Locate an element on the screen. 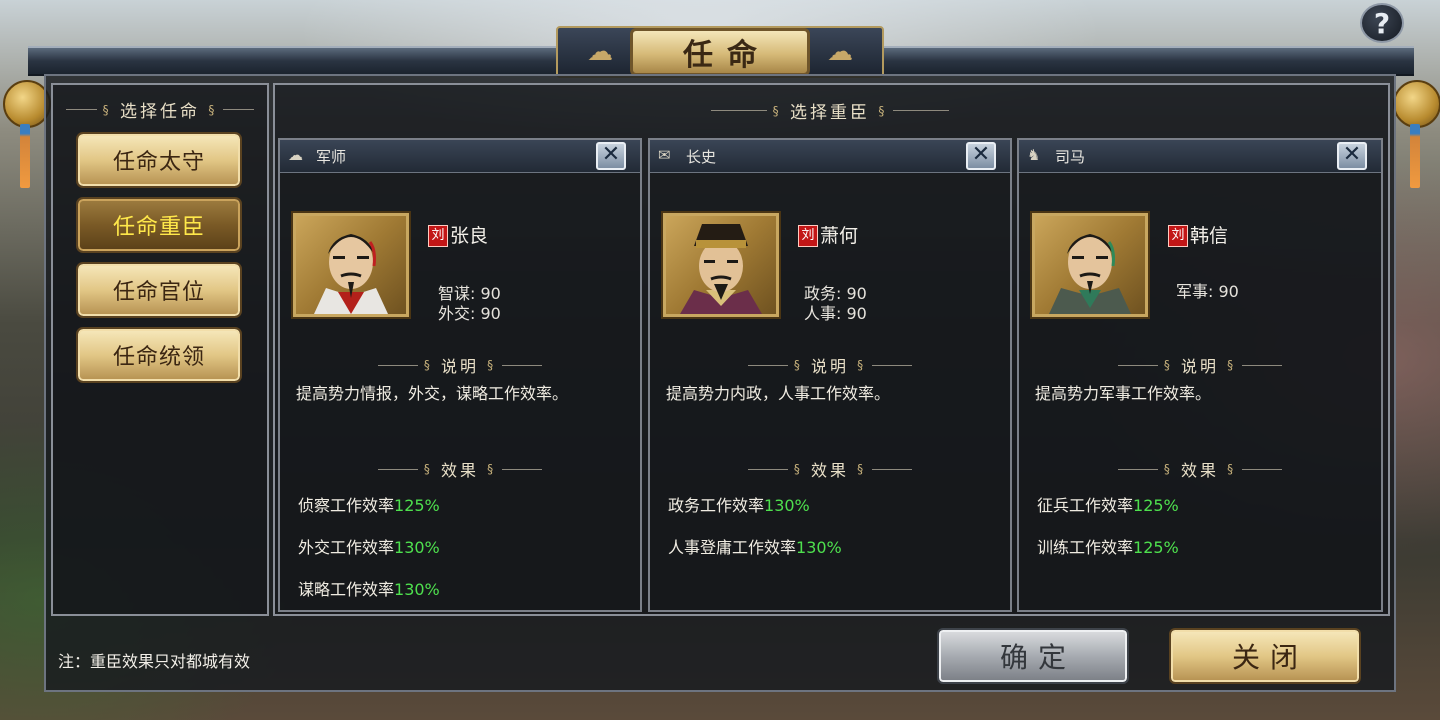 The width and height of the screenshot is (1440, 720). card-header: ♞ 司马 ✕ is located at coordinates (1200, 156).